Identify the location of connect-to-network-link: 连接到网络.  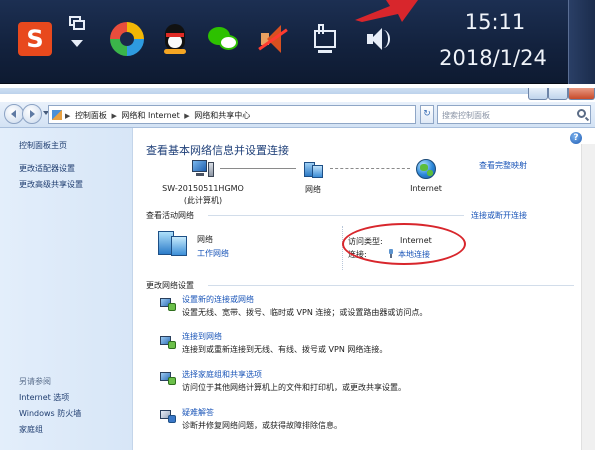
(202, 336).